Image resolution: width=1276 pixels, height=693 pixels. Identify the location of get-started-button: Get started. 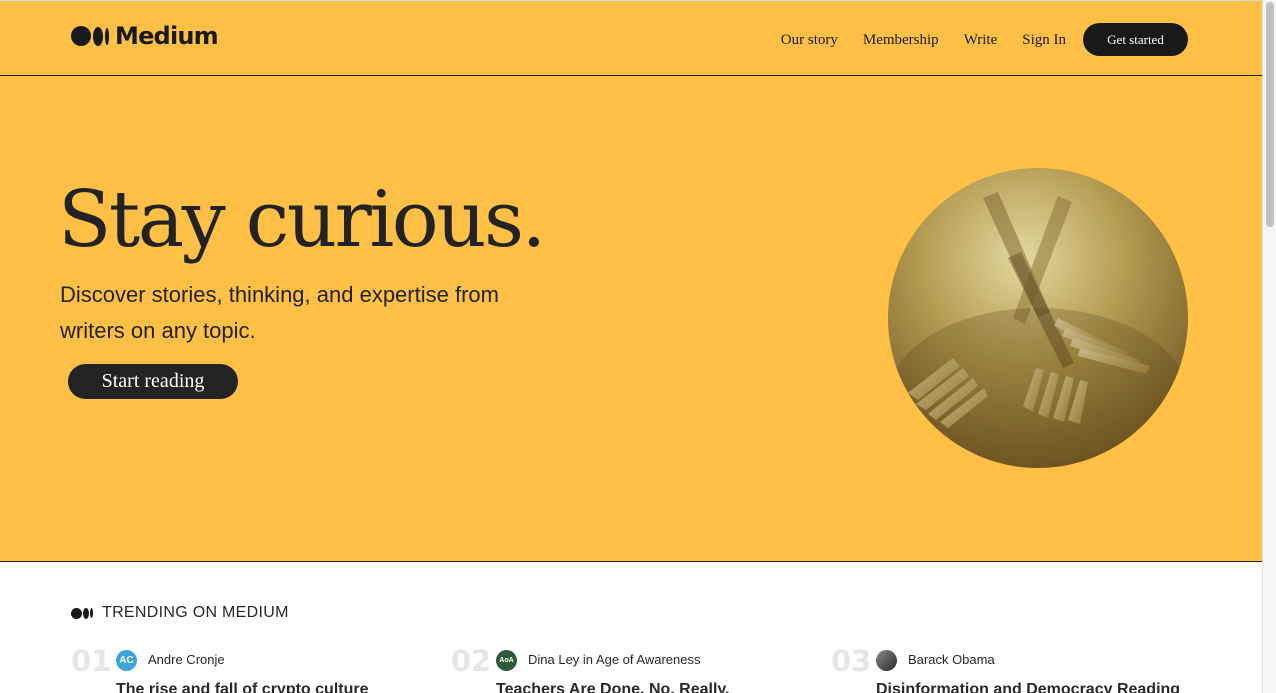
(1135, 39).